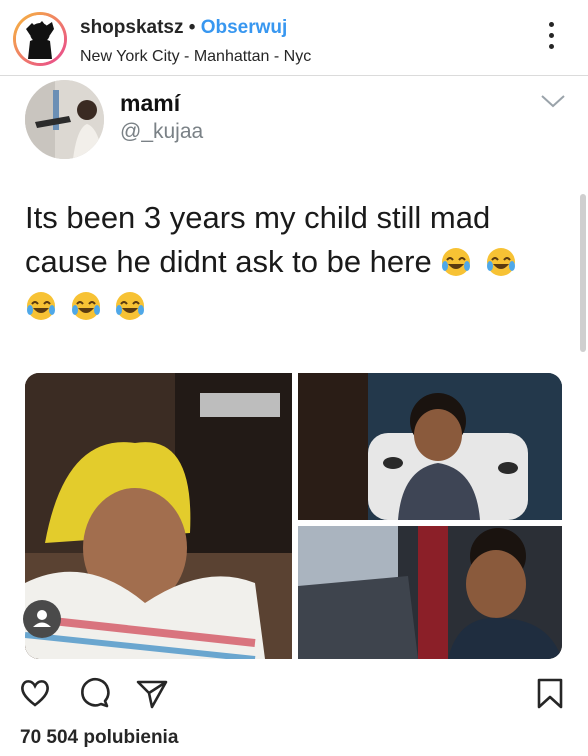 The height and width of the screenshot is (756, 588). Describe the element at coordinates (99, 738) in the screenshot. I see `likes-count: 70 504 polubienia` at that location.